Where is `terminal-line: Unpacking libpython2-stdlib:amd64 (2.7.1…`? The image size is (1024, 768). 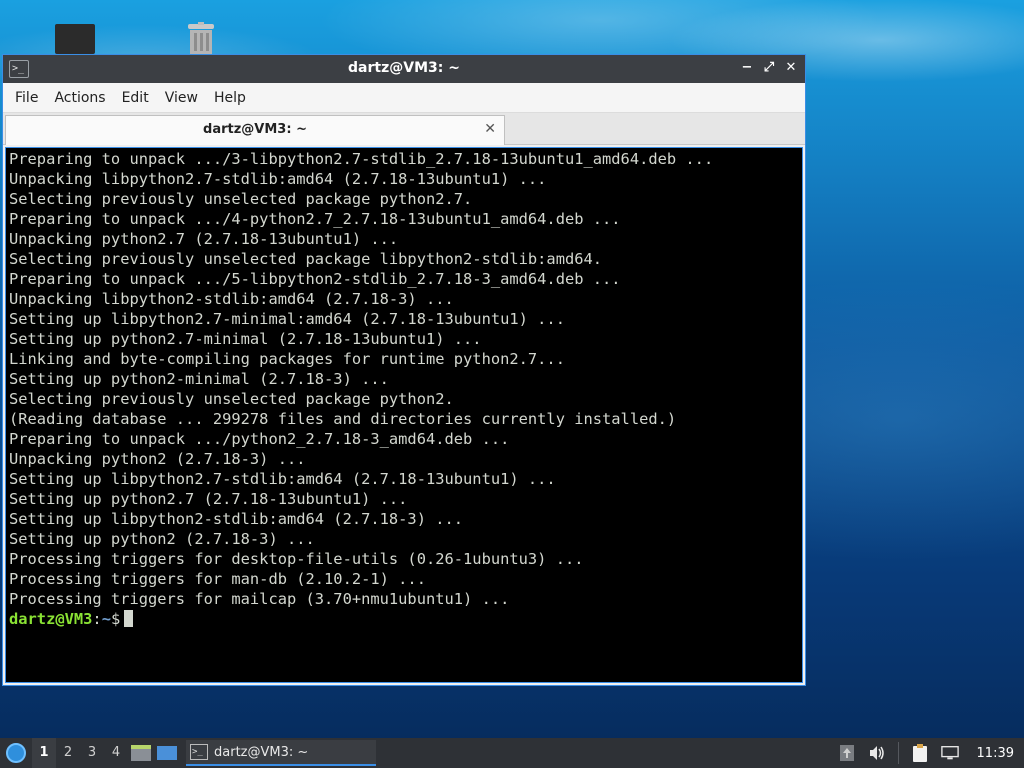
terminal-line: Unpacking libpython2-stdlib:amd64 (2.7.1… is located at coordinates (231, 299).